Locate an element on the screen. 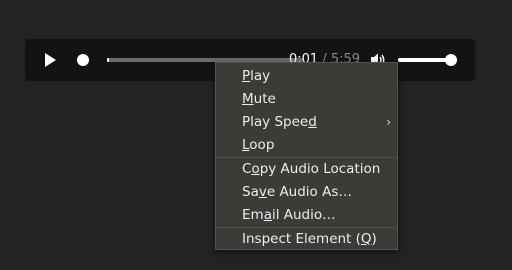  mnemonic-letter: d is located at coordinates (312, 122).